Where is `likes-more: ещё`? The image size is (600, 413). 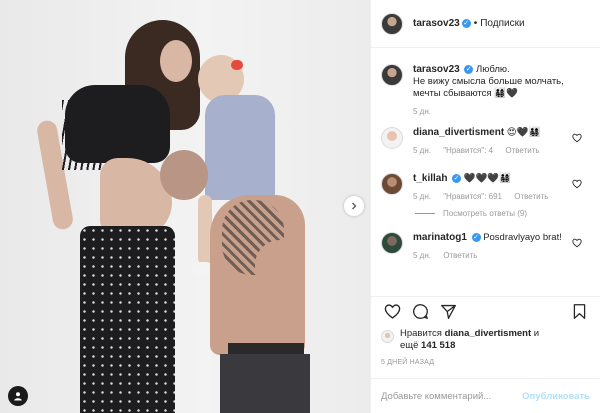 likes-more: ещё is located at coordinates (409, 345).